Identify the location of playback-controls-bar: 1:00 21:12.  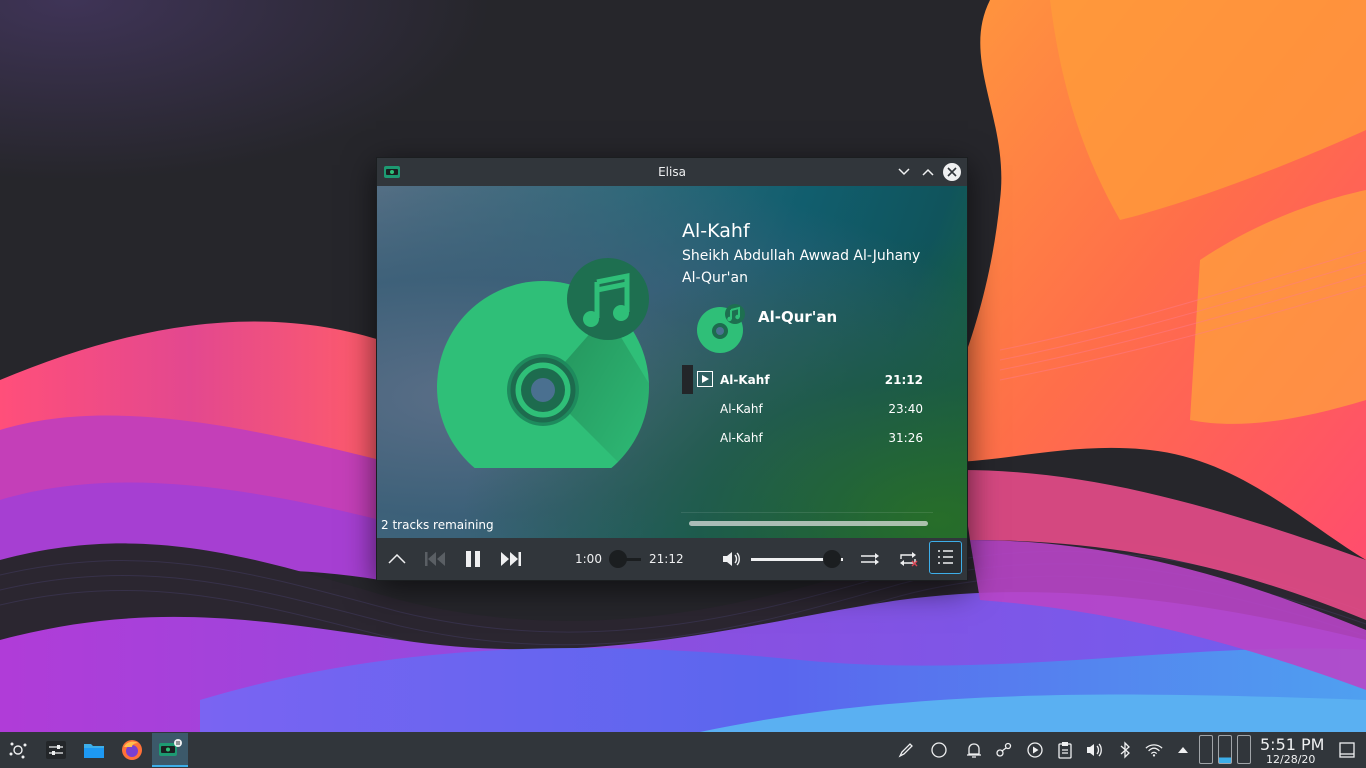
(672, 559).